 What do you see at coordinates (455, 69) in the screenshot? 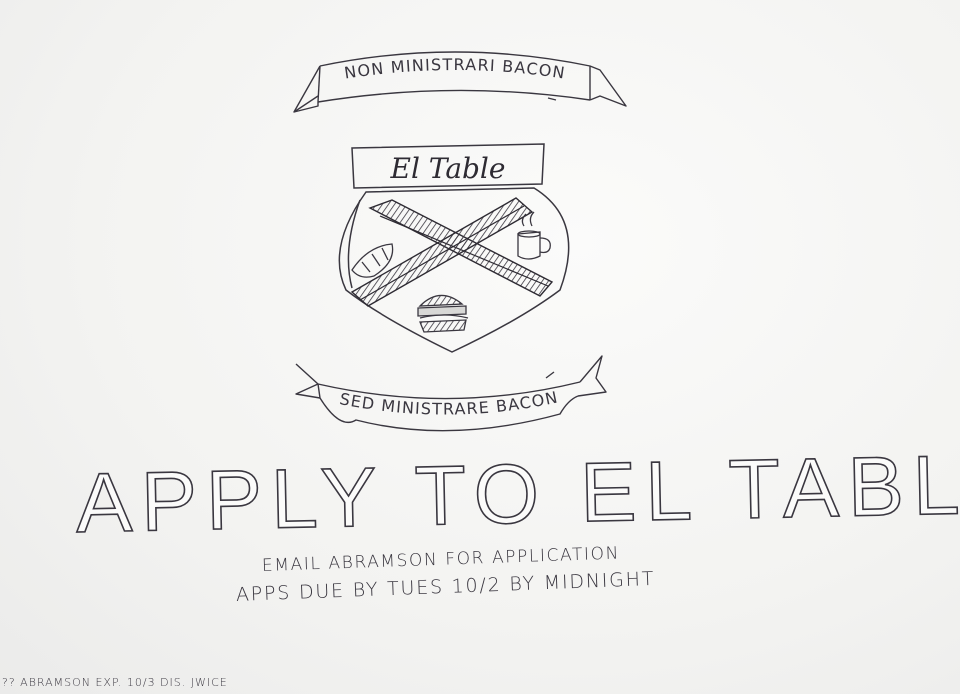
I see `top-ribbon-motto: NON MINISTRARI BACON` at bounding box center [455, 69].